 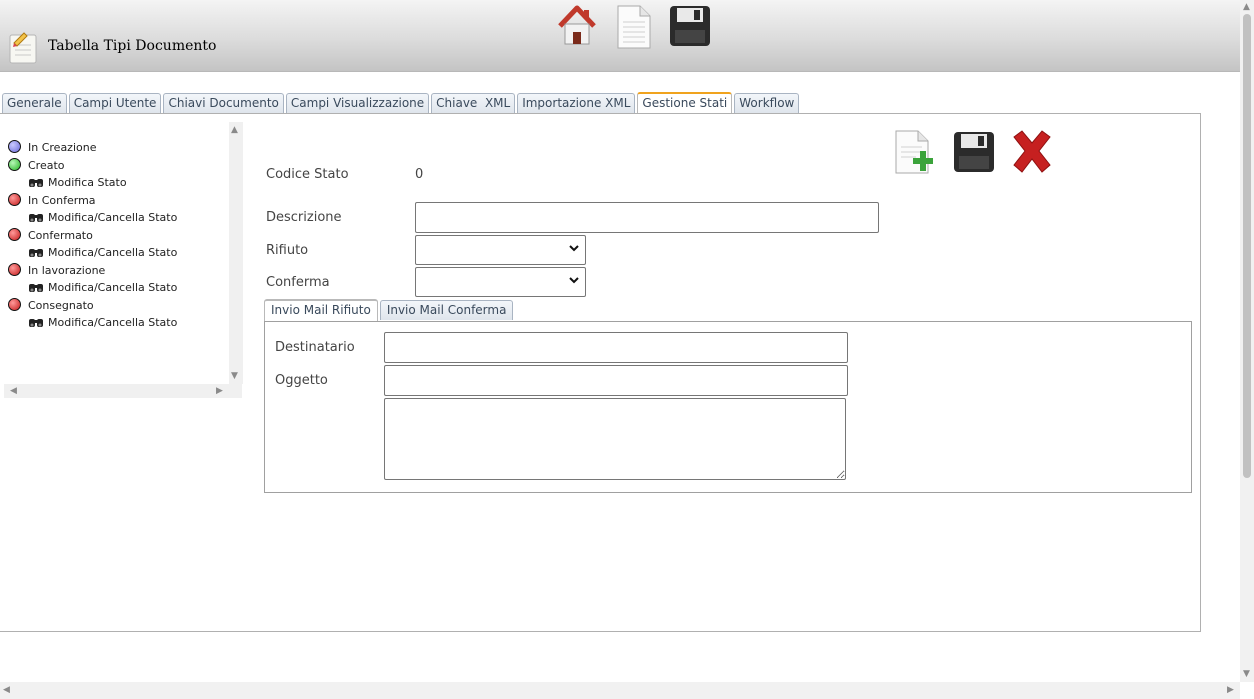 What do you see at coordinates (315, 347) in the screenshot?
I see `destinatario-label: Destinatario` at bounding box center [315, 347].